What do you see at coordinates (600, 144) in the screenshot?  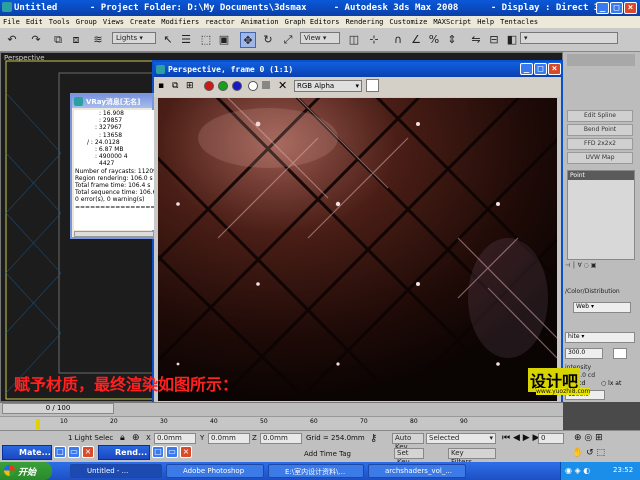 I see `modifier-ffd-button: FFD 2x2x2` at bounding box center [600, 144].